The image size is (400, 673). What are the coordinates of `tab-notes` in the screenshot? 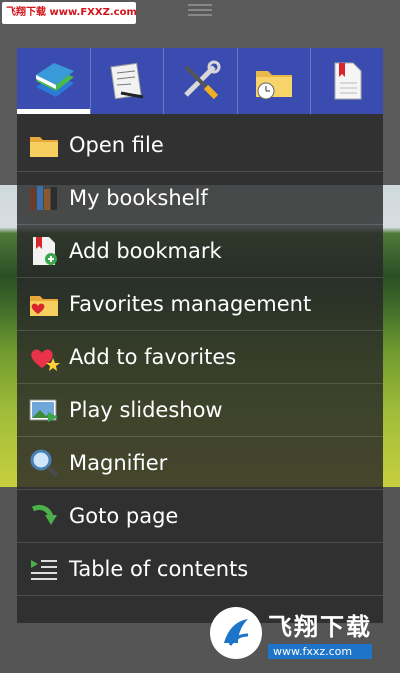 It's located at (126, 81).